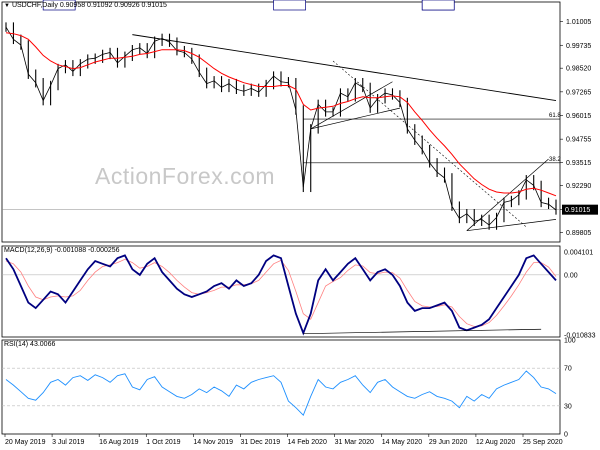 The image size is (600, 450). What do you see at coordinates (555, 116) in the screenshot?
I see `fib-level-label: 61.8` at bounding box center [555, 116].